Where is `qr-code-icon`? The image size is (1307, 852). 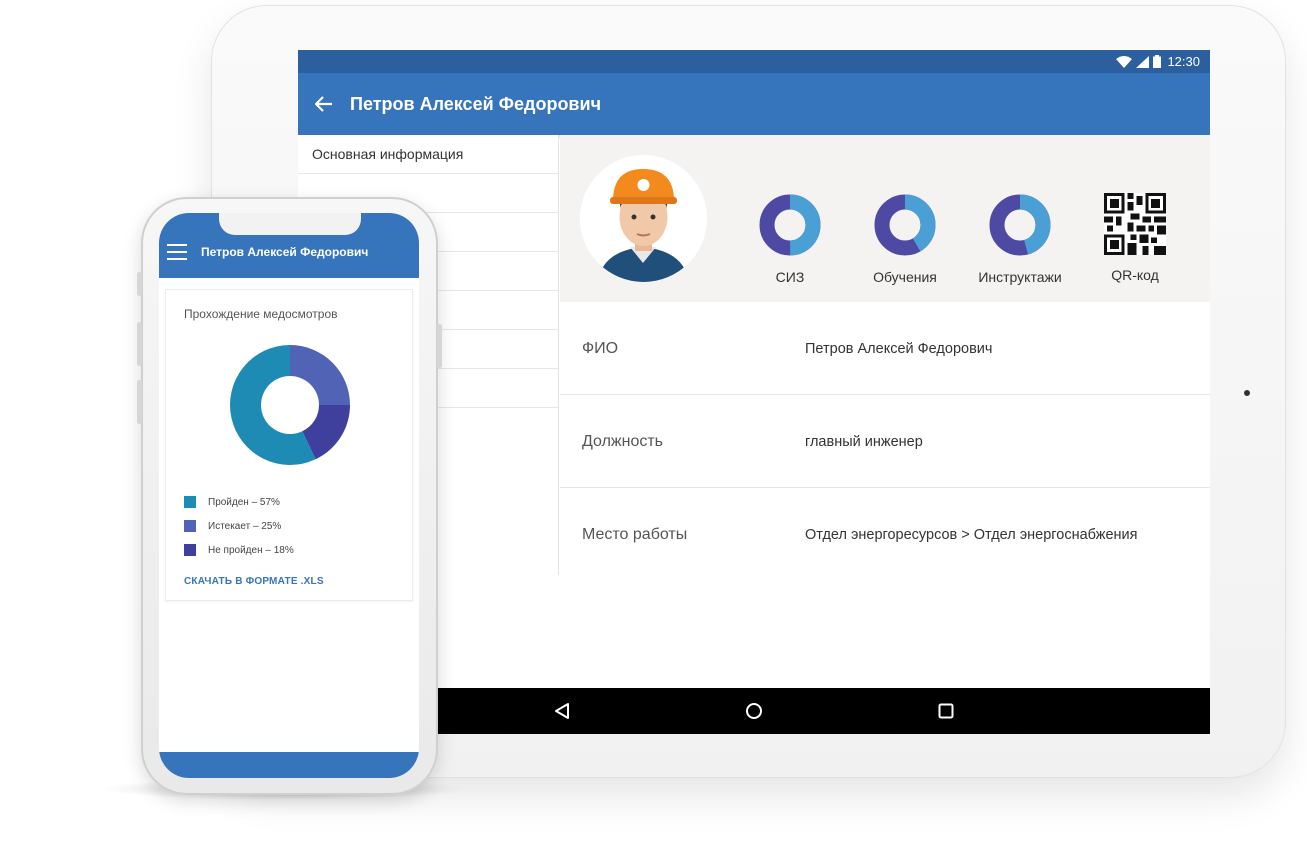
qr-code-icon is located at coordinates (1135, 224).